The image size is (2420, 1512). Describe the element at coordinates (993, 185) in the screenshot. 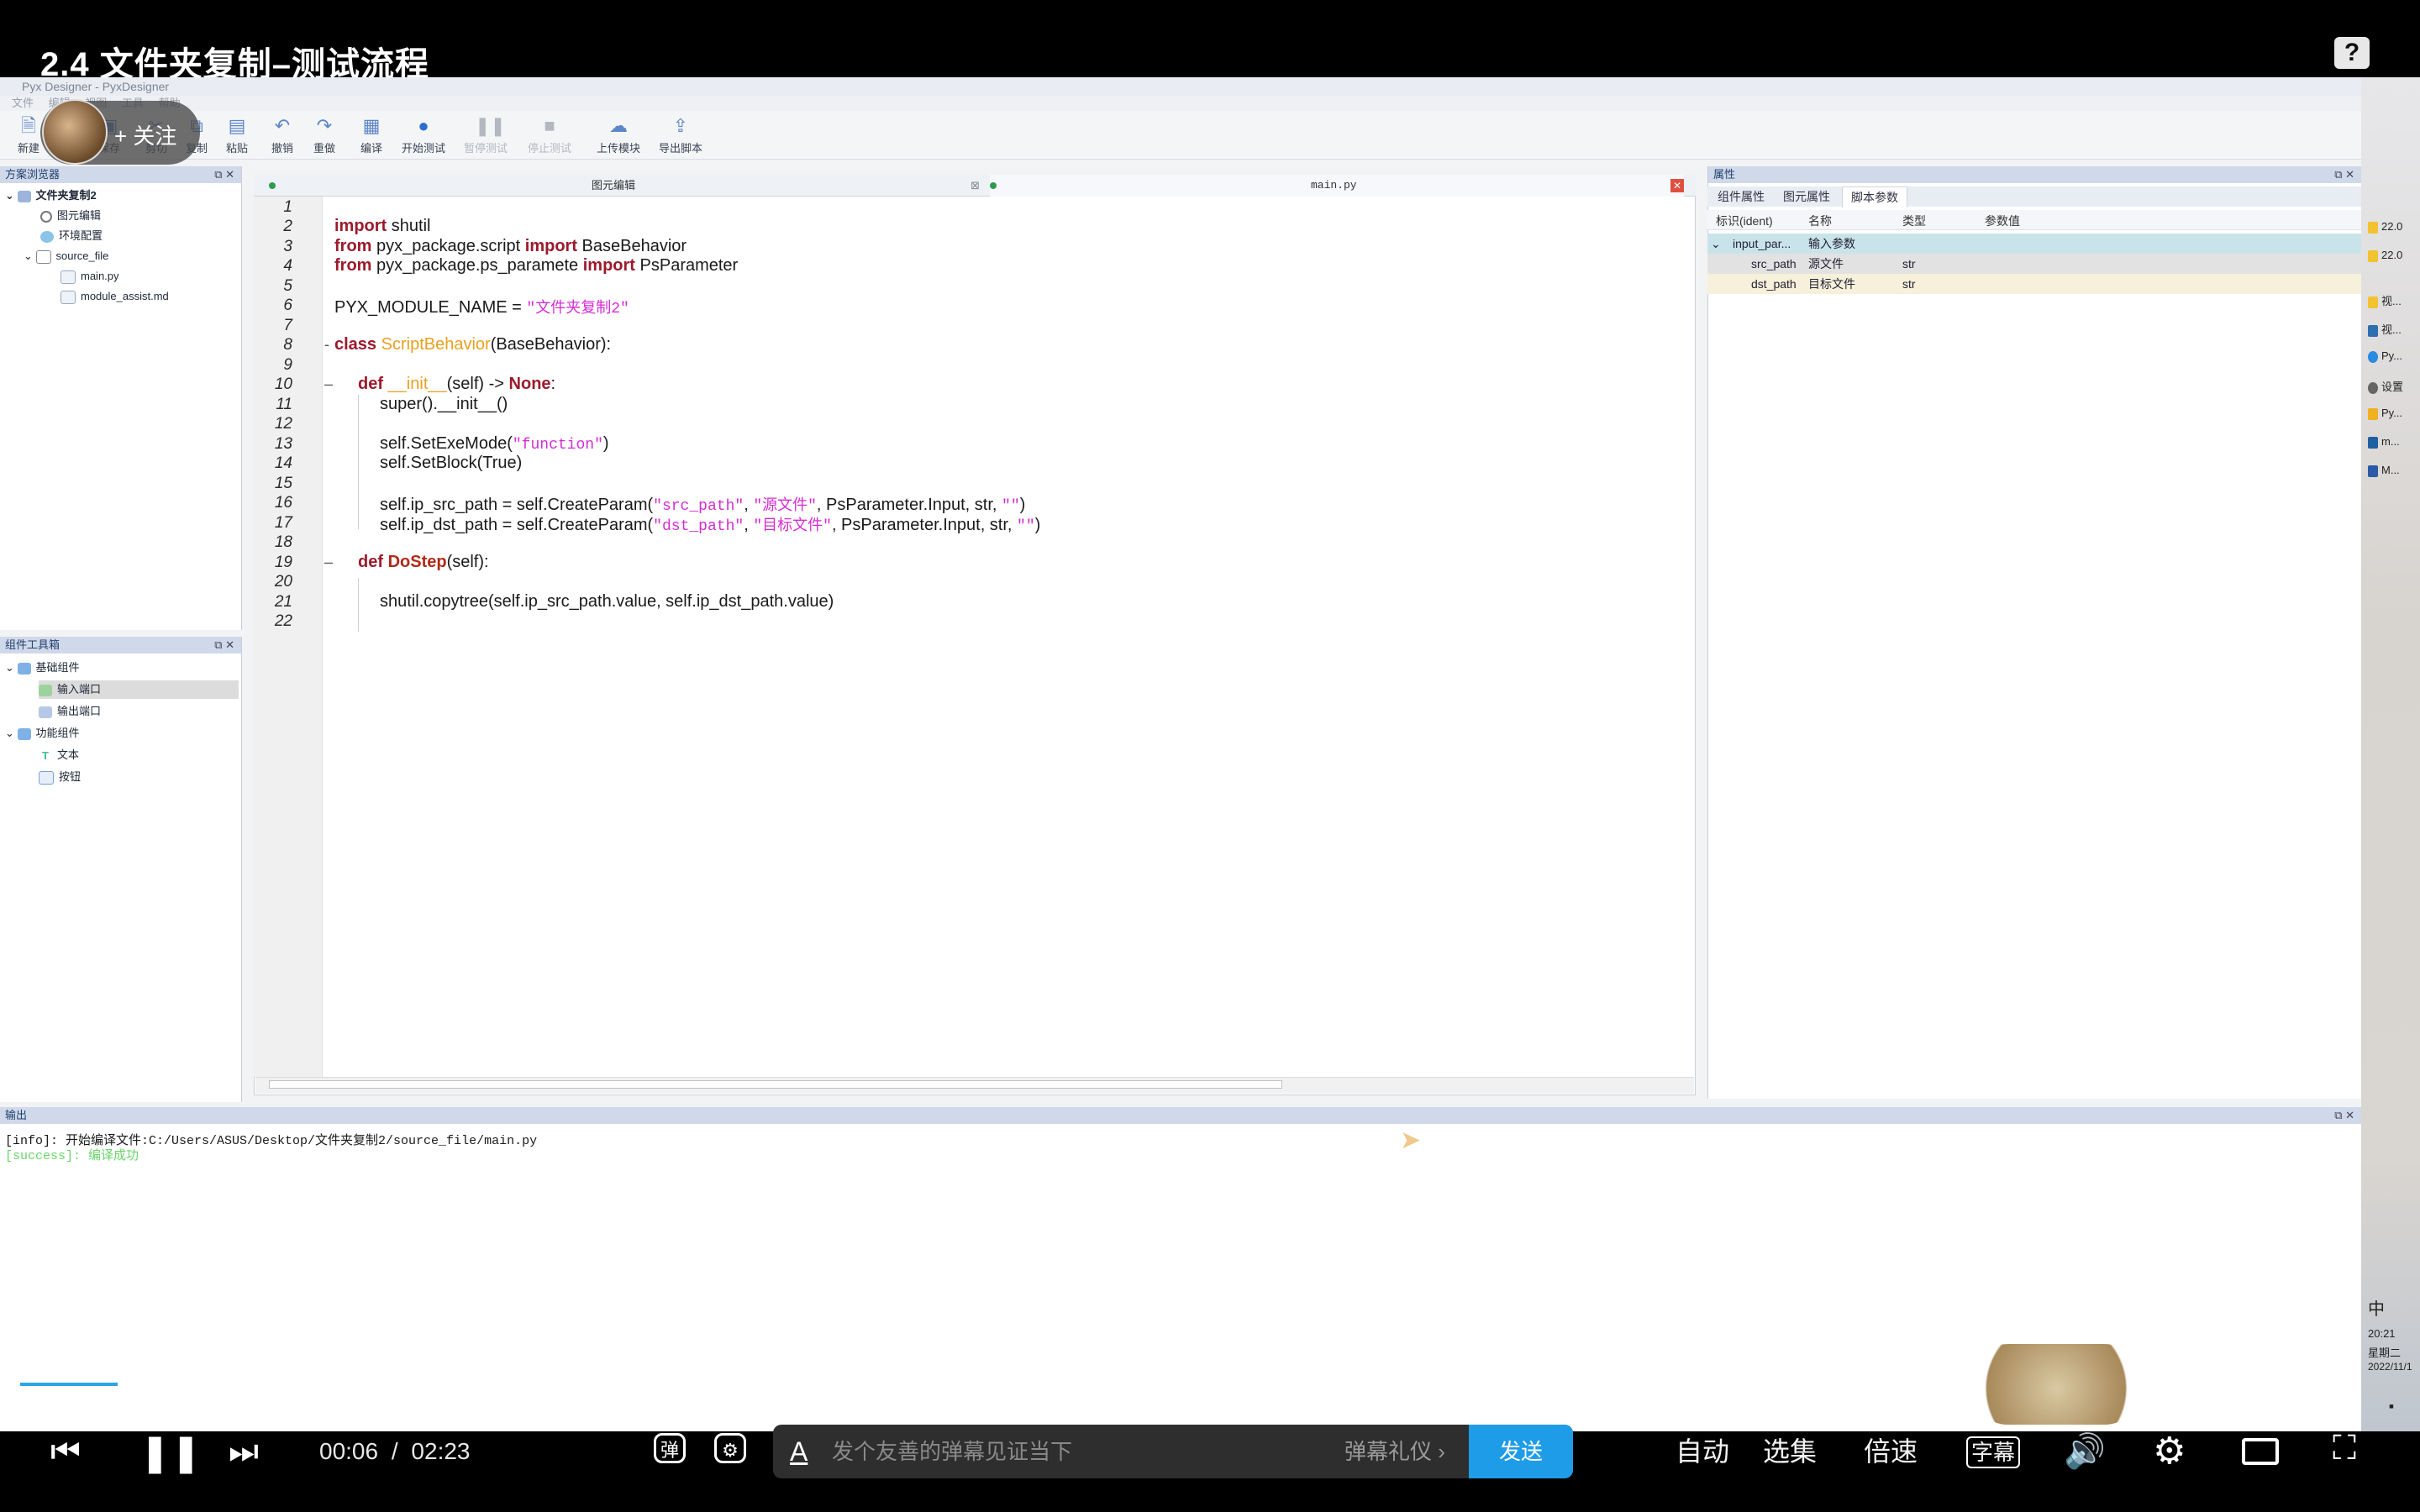

I see `status-dot-icon` at that location.